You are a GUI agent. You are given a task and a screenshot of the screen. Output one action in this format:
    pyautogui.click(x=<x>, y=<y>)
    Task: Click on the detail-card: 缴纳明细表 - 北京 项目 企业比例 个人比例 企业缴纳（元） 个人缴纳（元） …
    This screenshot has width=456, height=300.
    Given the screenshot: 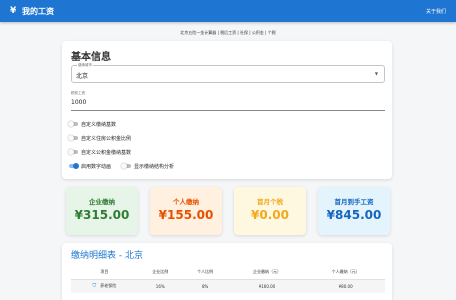 What is the action you would take?
    pyautogui.click(x=227, y=271)
    